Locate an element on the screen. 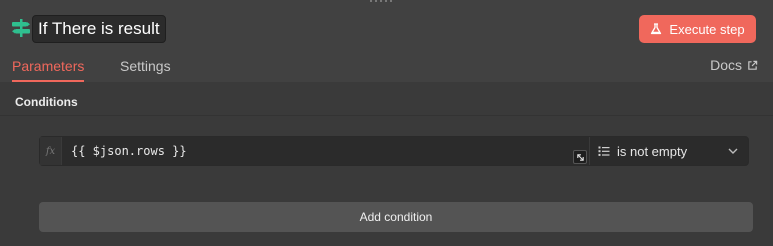 The image size is (773, 246). external-link-icon is located at coordinates (753, 65).